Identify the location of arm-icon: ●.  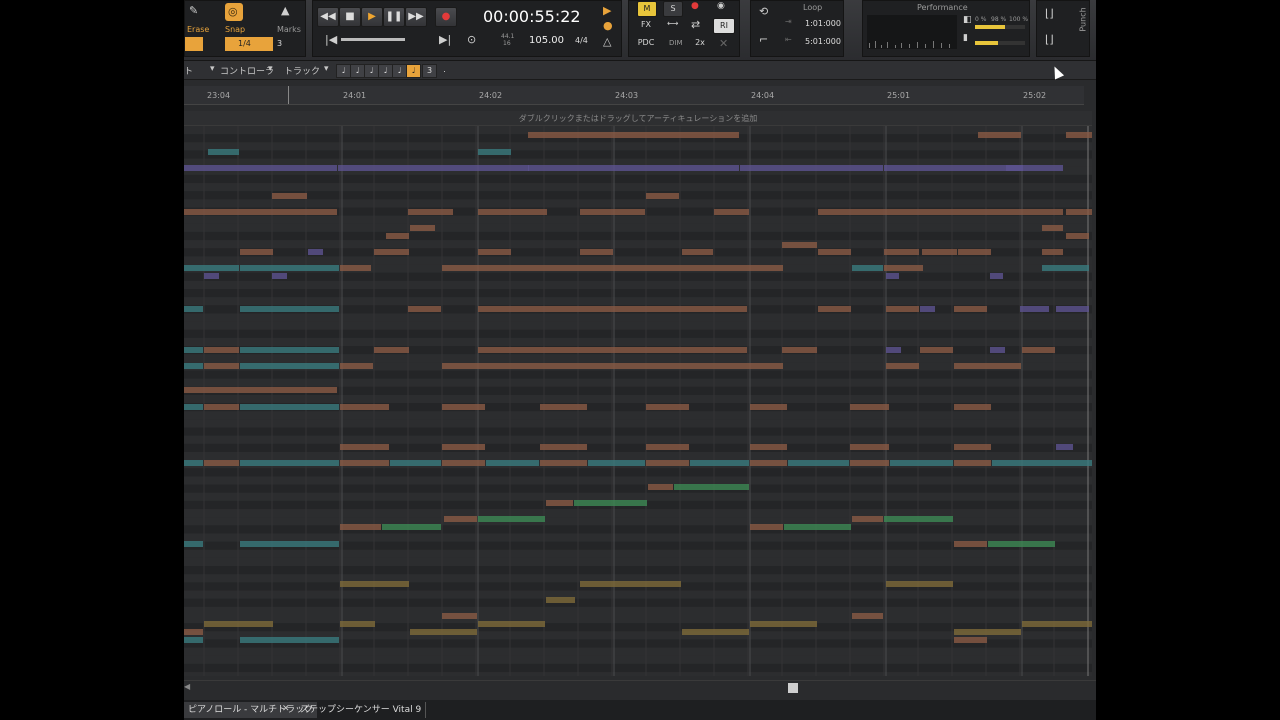
(695, 6).